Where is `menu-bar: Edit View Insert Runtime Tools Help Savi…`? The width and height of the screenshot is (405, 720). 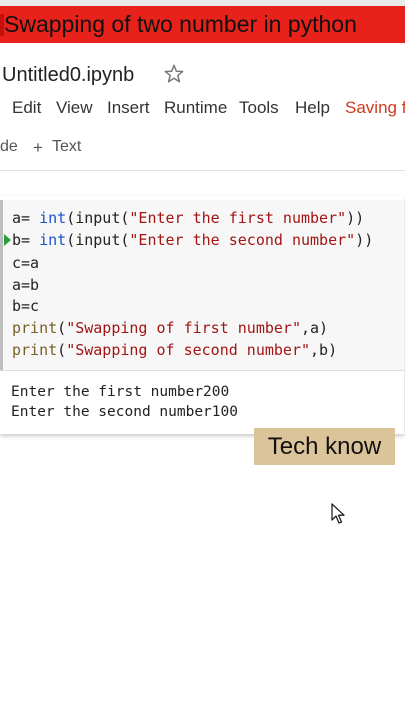 menu-bar: Edit View Insert Runtime Tools Help Savi… is located at coordinates (202, 109).